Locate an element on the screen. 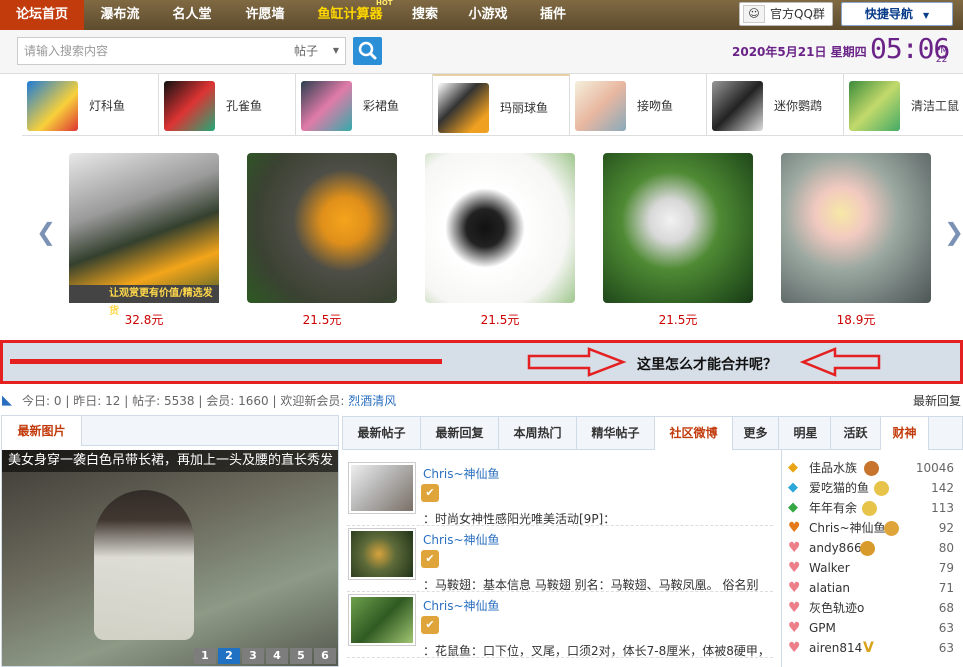  tab-active: 活跃 is located at coordinates (856, 433).